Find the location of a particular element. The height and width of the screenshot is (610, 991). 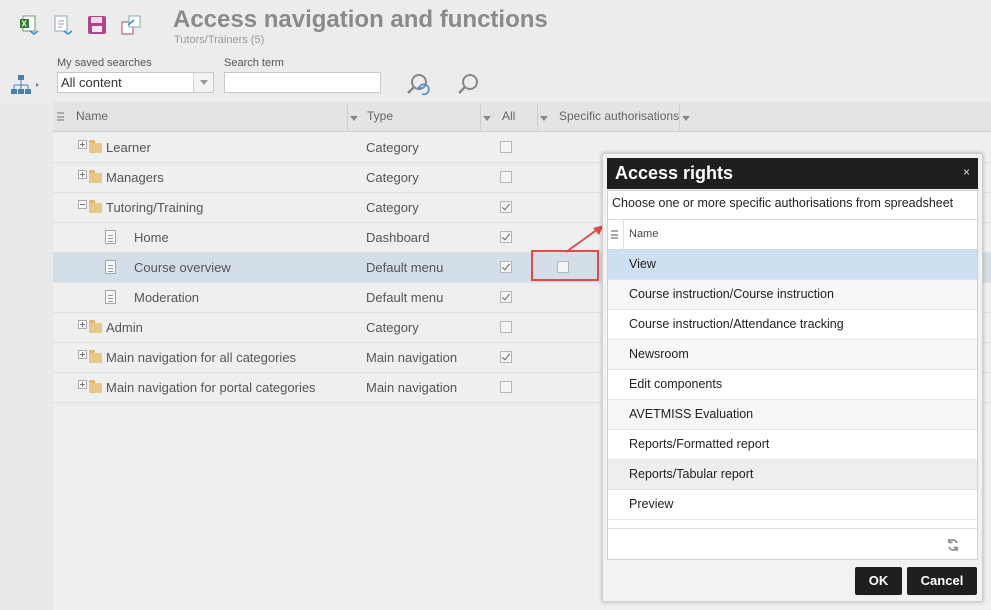

cancel-button: Cancel is located at coordinates (942, 581).